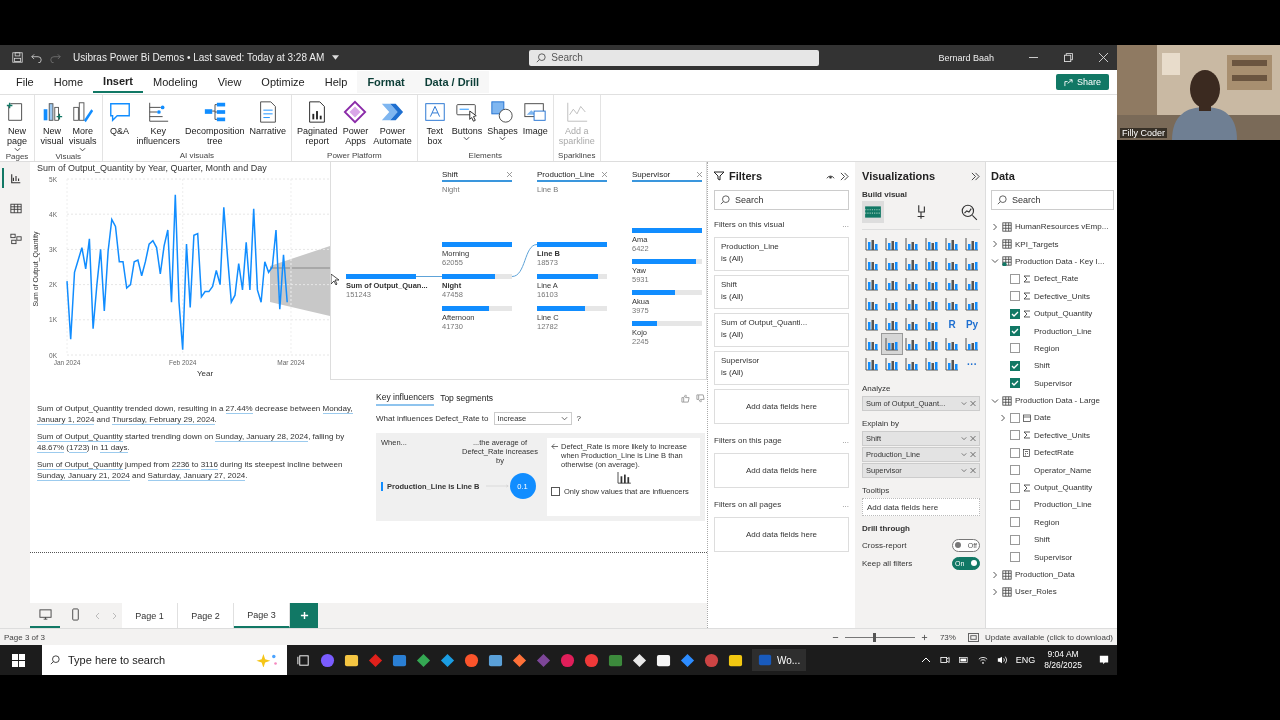  I want to click on ribbon-button: Text box, so click(434, 124).